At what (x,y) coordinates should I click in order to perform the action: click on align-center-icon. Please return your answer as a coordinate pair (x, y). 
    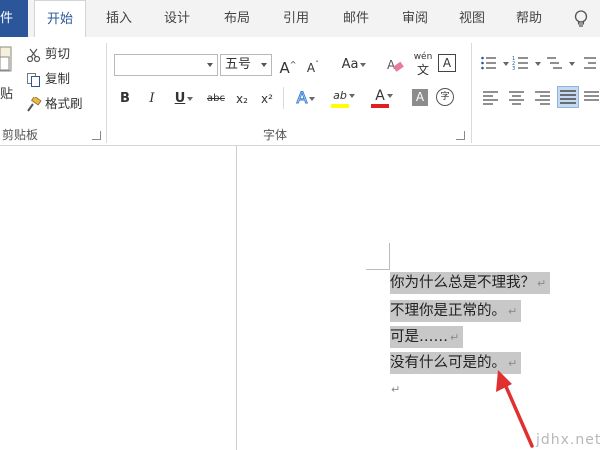
    Looking at the image, I should click on (517, 98).